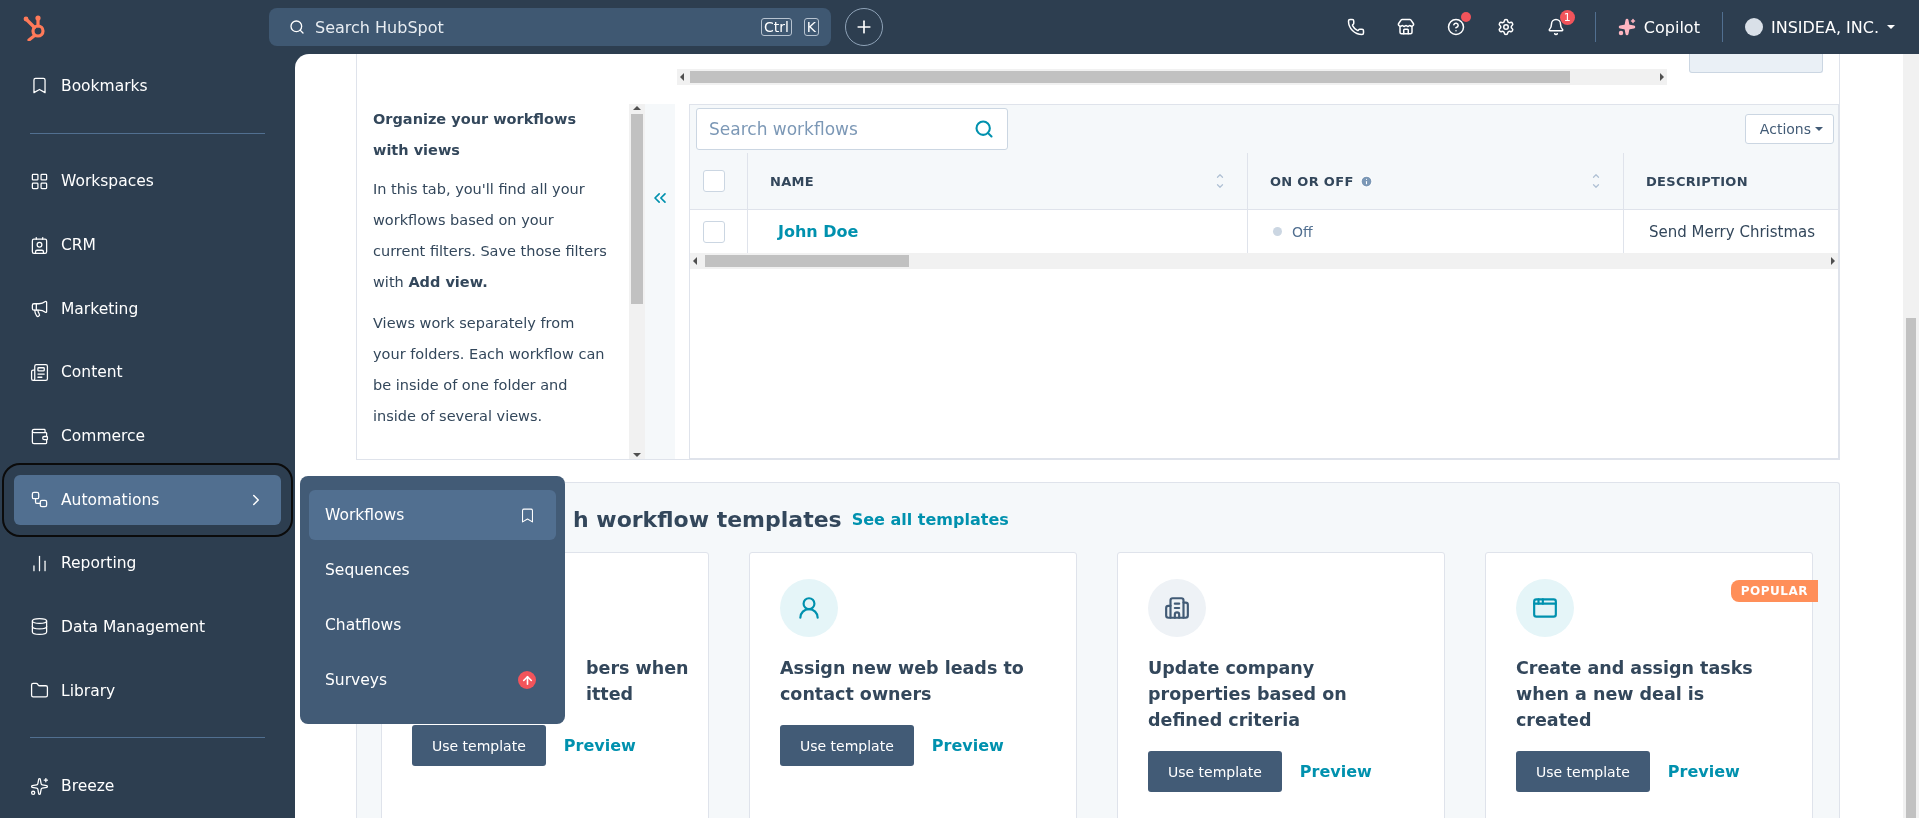 Image resolution: width=1919 pixels, height=818 pixels. I want to click on workflow-icon, so click(39, 500).